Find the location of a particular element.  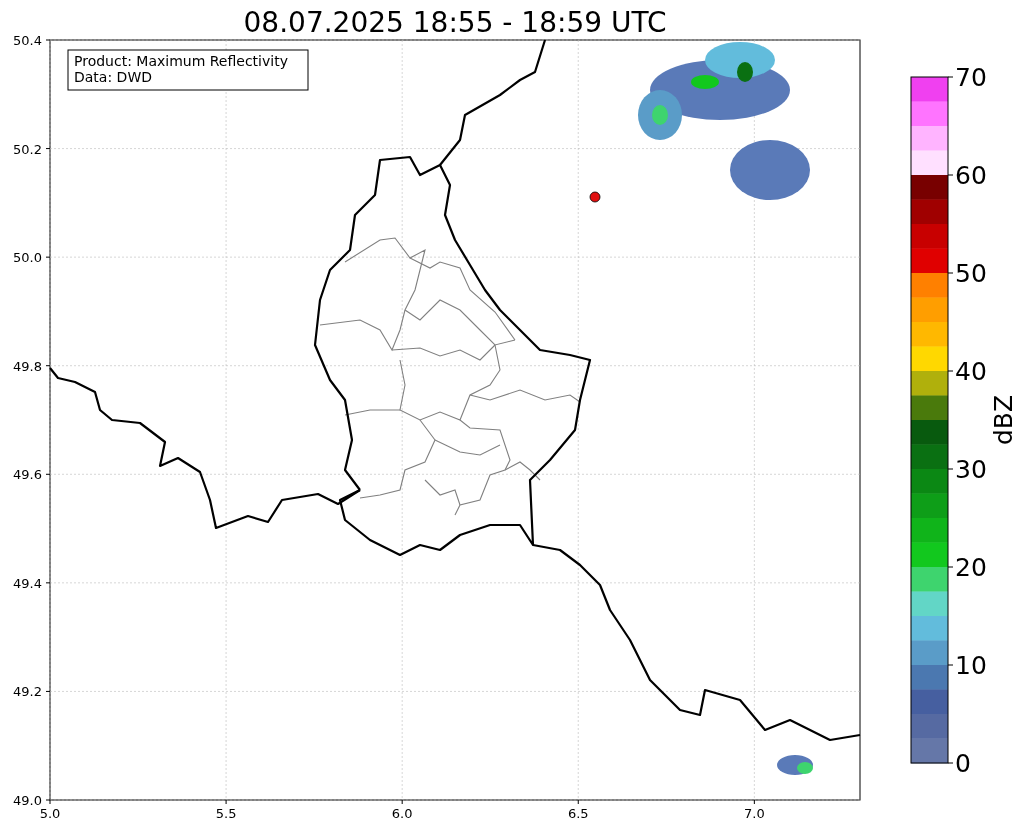

location-marker is located at coordinates (595, 197).